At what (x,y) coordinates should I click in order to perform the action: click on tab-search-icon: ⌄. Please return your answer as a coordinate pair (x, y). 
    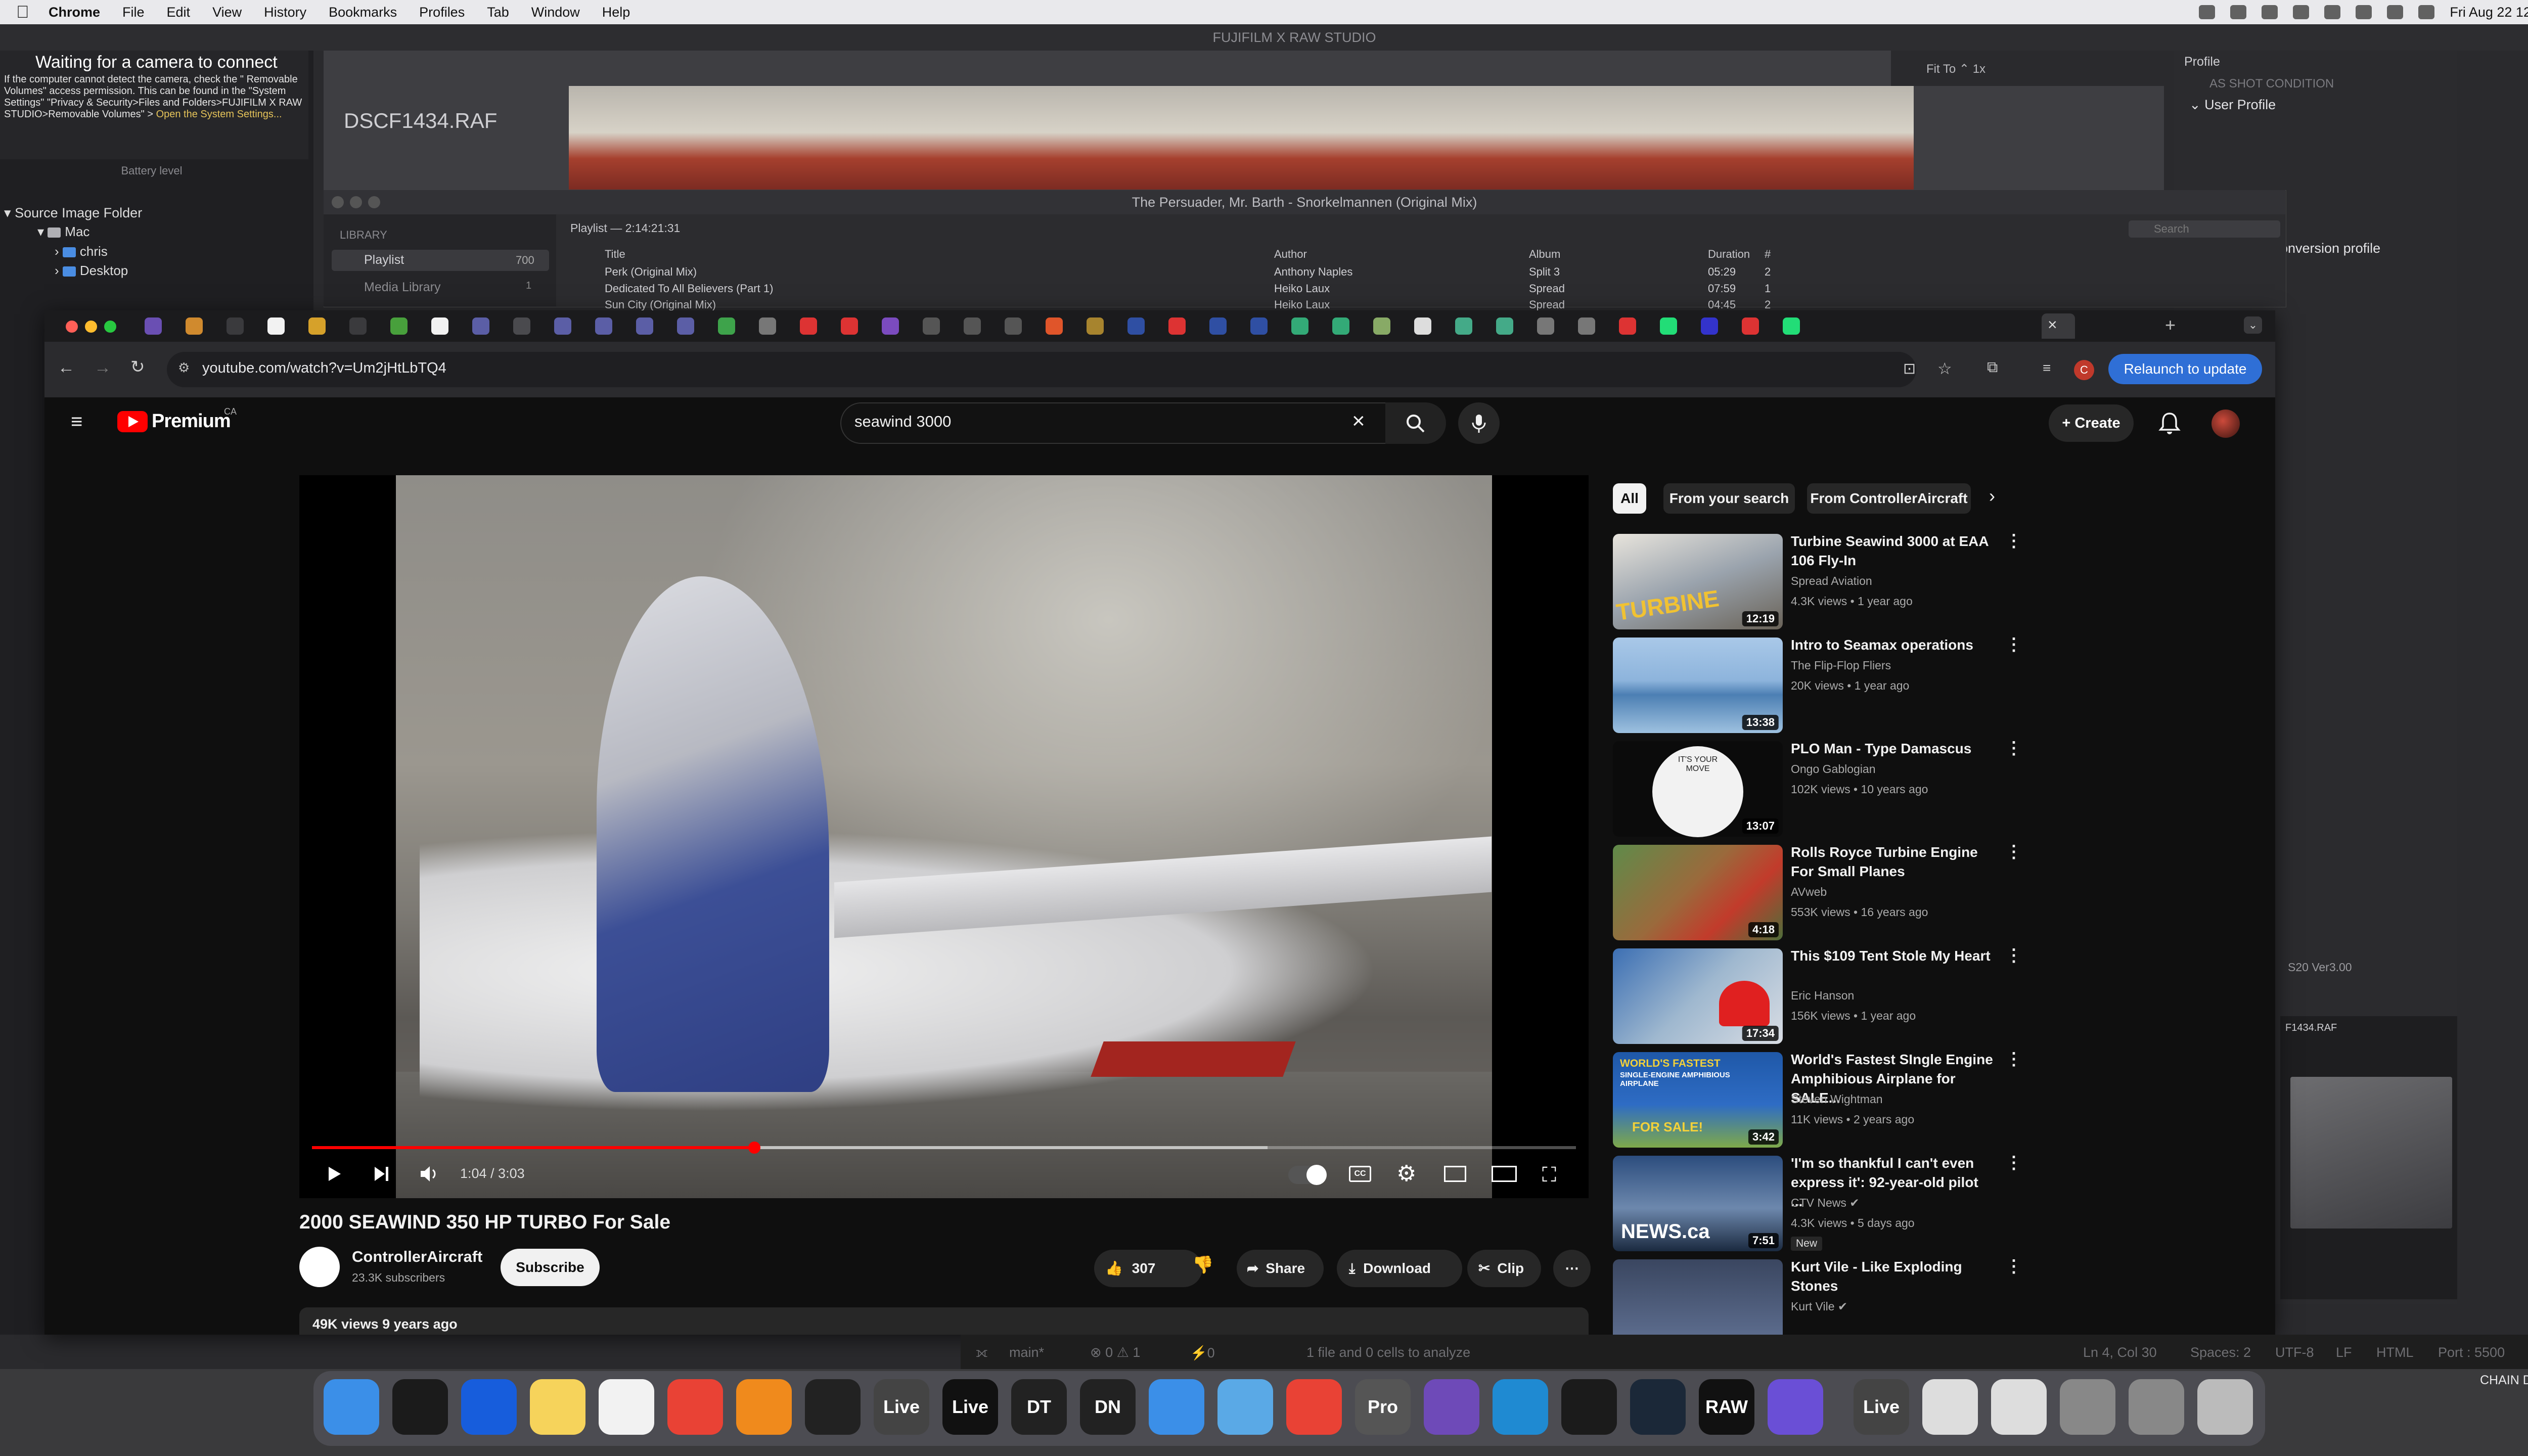
    Looking at the image, I should click on (2253, 325).